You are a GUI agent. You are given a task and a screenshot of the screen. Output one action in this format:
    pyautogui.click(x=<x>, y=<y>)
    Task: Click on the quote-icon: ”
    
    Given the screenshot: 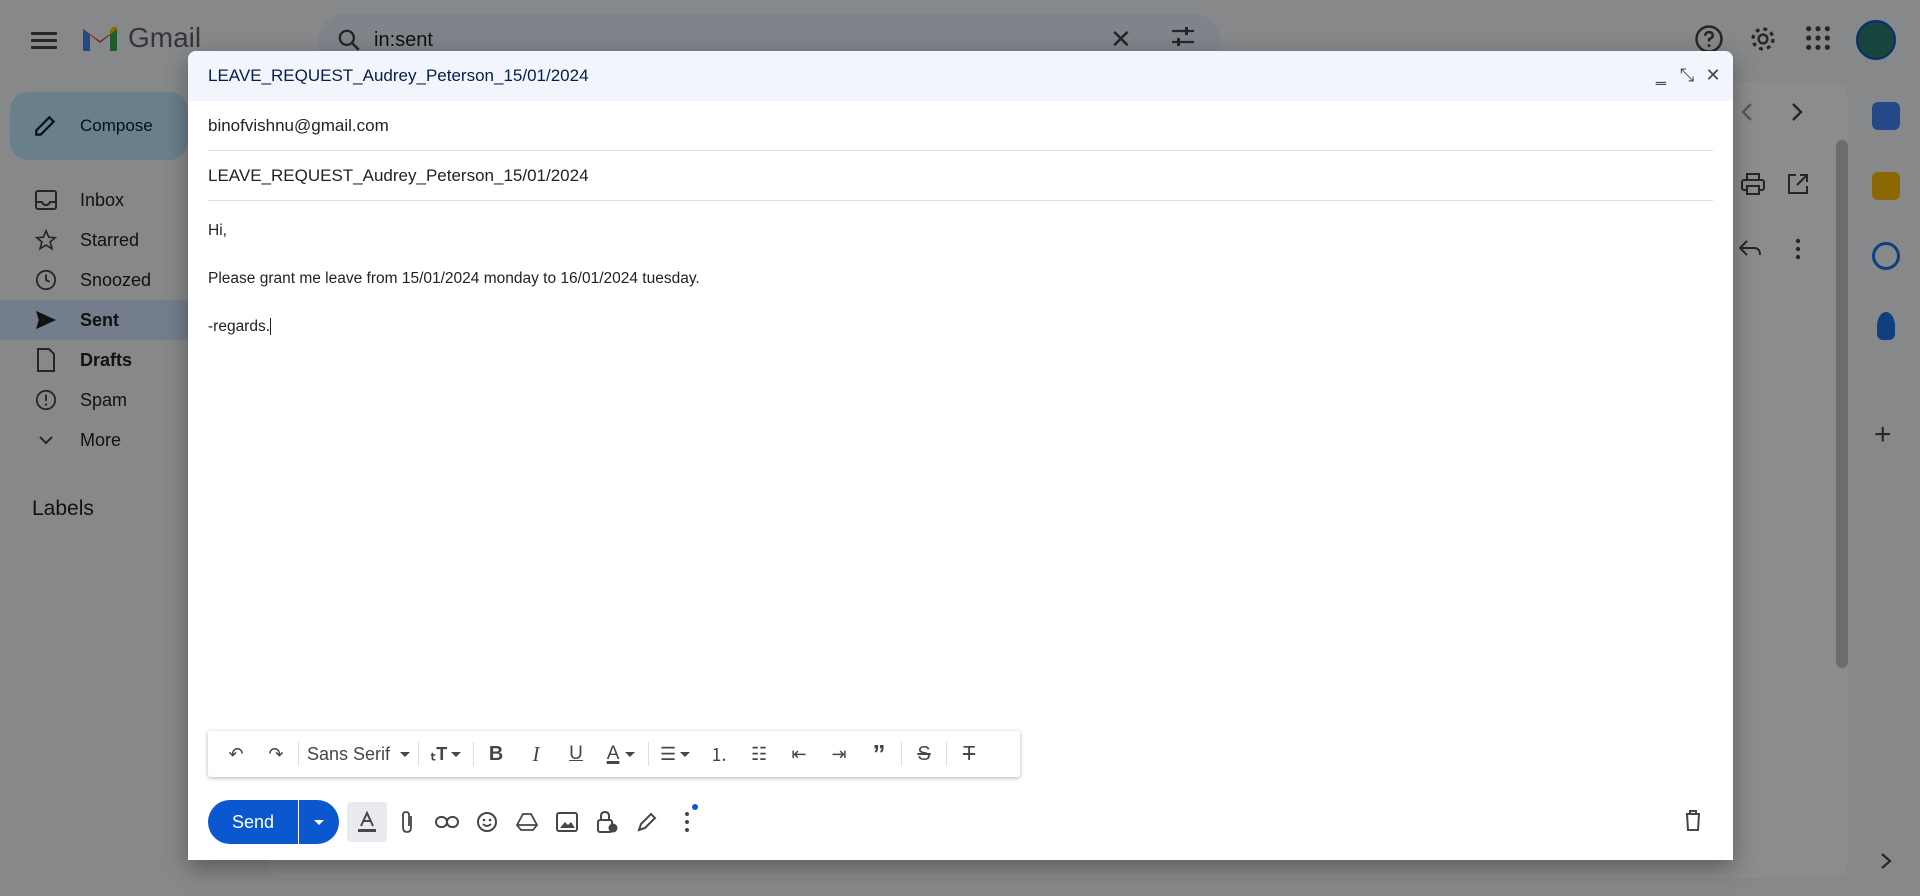 What is the action you would take?
    pyautogui.click(x=879, y=754)
    